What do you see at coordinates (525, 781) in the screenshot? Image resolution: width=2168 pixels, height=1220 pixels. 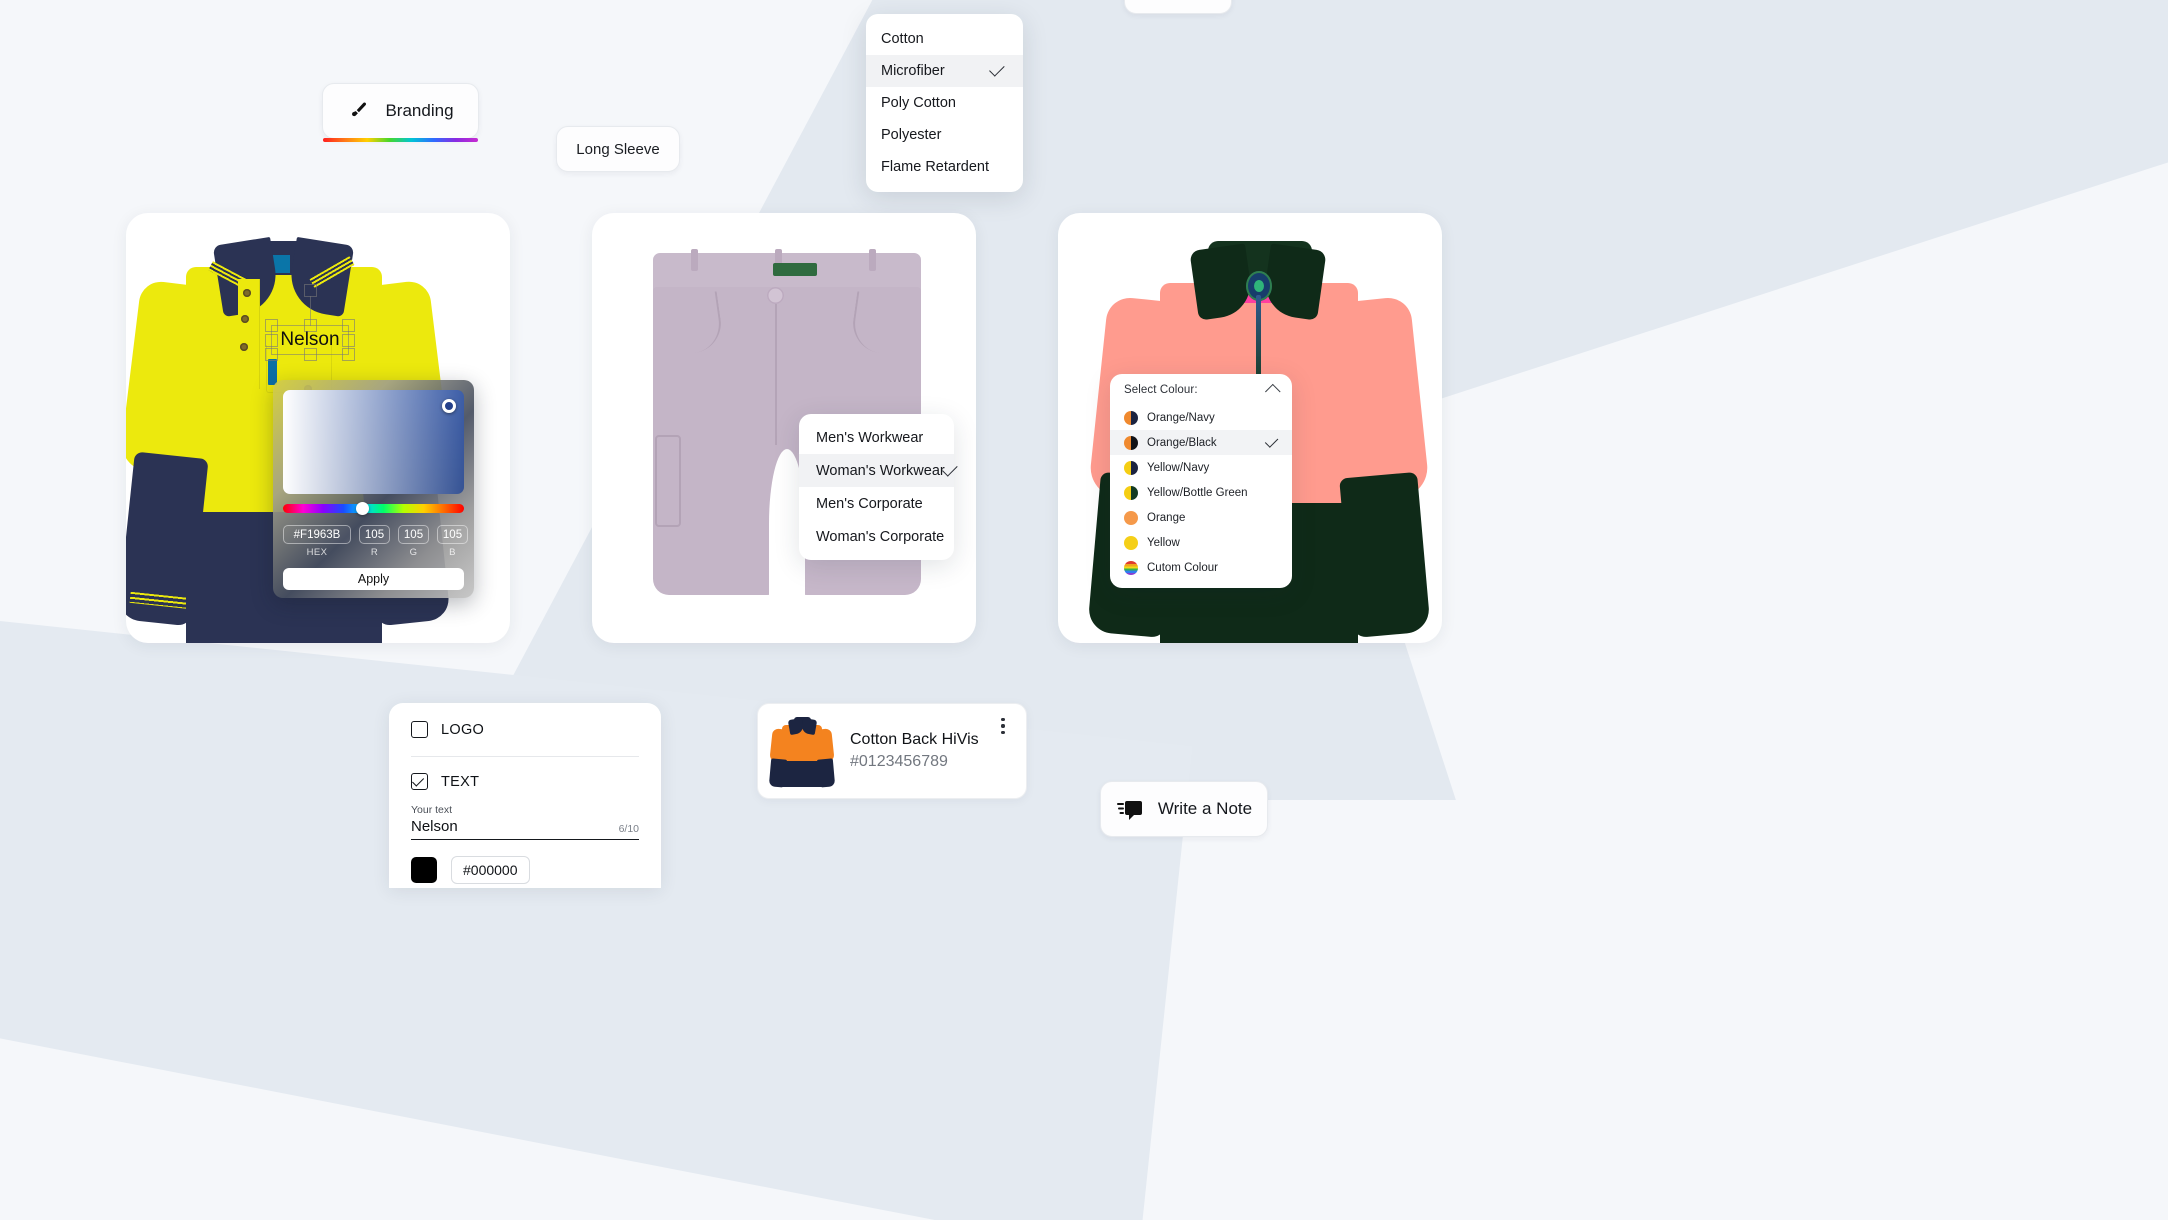 I see `text-row: TEXT` at bounding box center [525, 781].